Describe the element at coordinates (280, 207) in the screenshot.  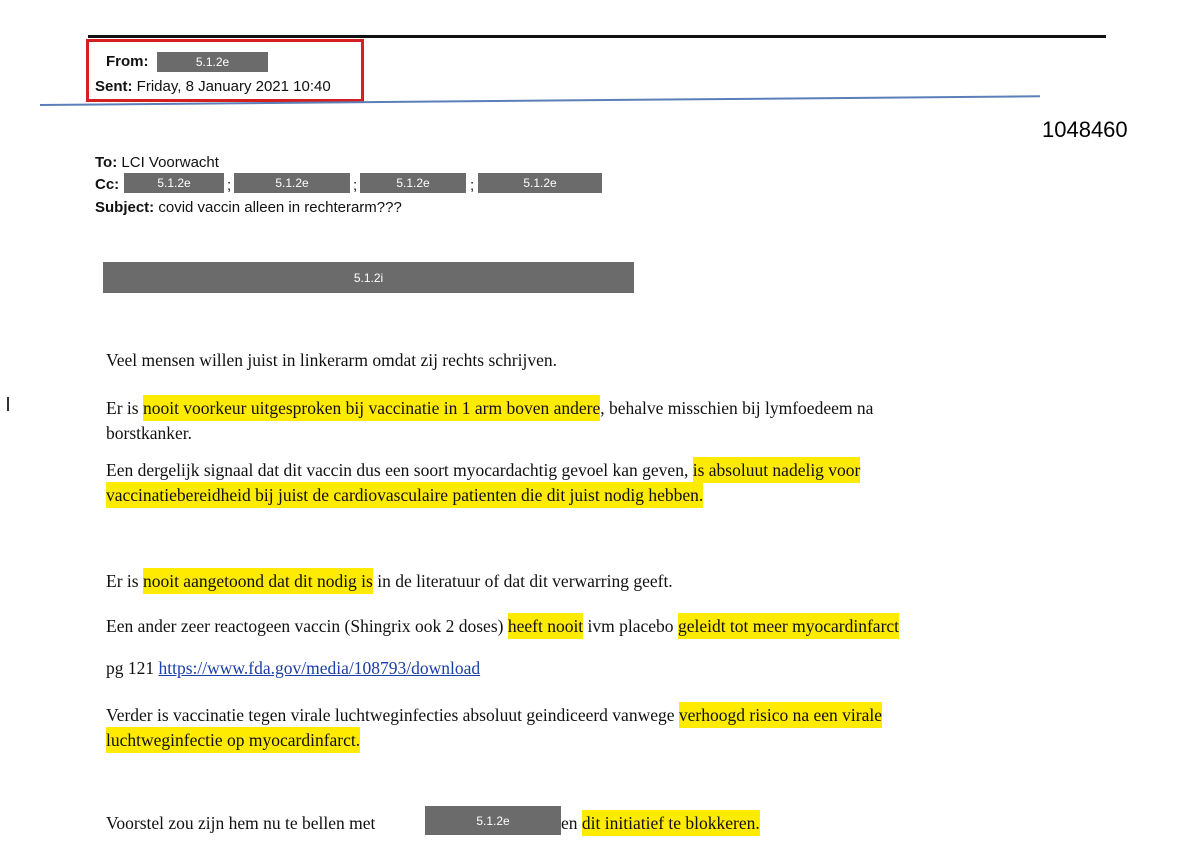
I see `subject-value: covid vaccin alleen in rechterarm???` at that location.